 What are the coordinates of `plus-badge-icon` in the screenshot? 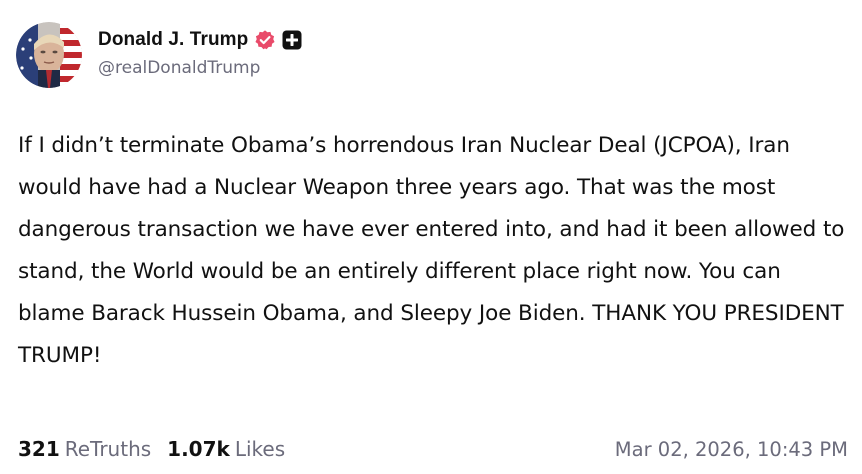 It's located at (292, 40).